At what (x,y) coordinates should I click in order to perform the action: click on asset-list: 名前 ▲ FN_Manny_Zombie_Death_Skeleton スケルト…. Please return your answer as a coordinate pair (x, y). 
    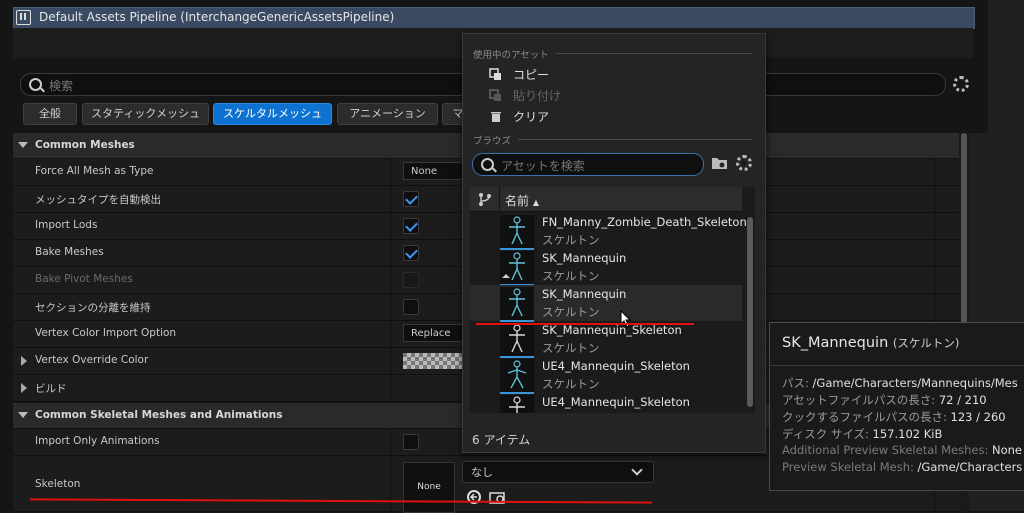
    Looking at the image, I should click on (612, 300).